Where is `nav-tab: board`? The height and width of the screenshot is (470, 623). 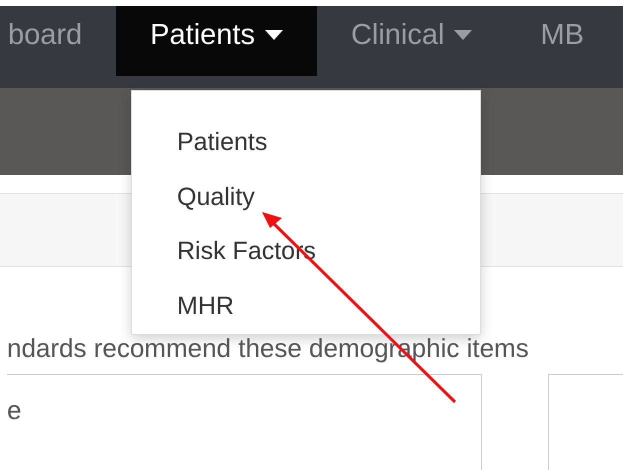
nav-tab: board is located at coordinates (58, 41).